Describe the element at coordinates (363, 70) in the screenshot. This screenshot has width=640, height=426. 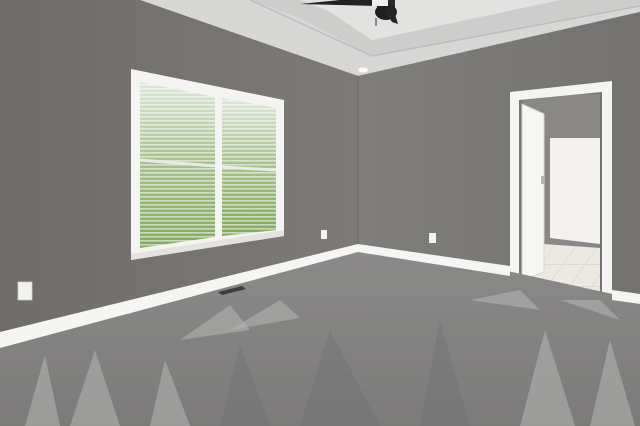
I see `recessed-light` at that location.